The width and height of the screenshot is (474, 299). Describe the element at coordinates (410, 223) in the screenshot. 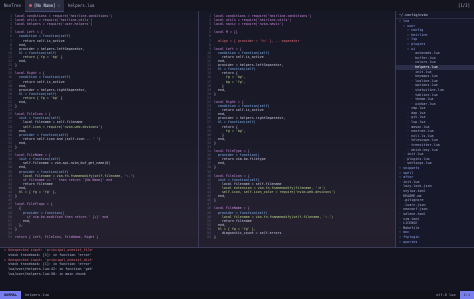

I see `tree-item-label: LICENSE` at that location.